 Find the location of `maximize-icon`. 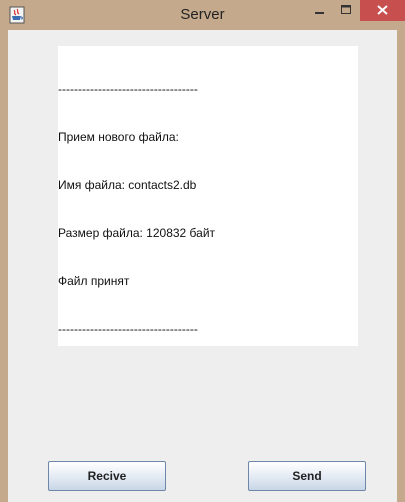

maximize-icon is located at coordinates (346, 10).